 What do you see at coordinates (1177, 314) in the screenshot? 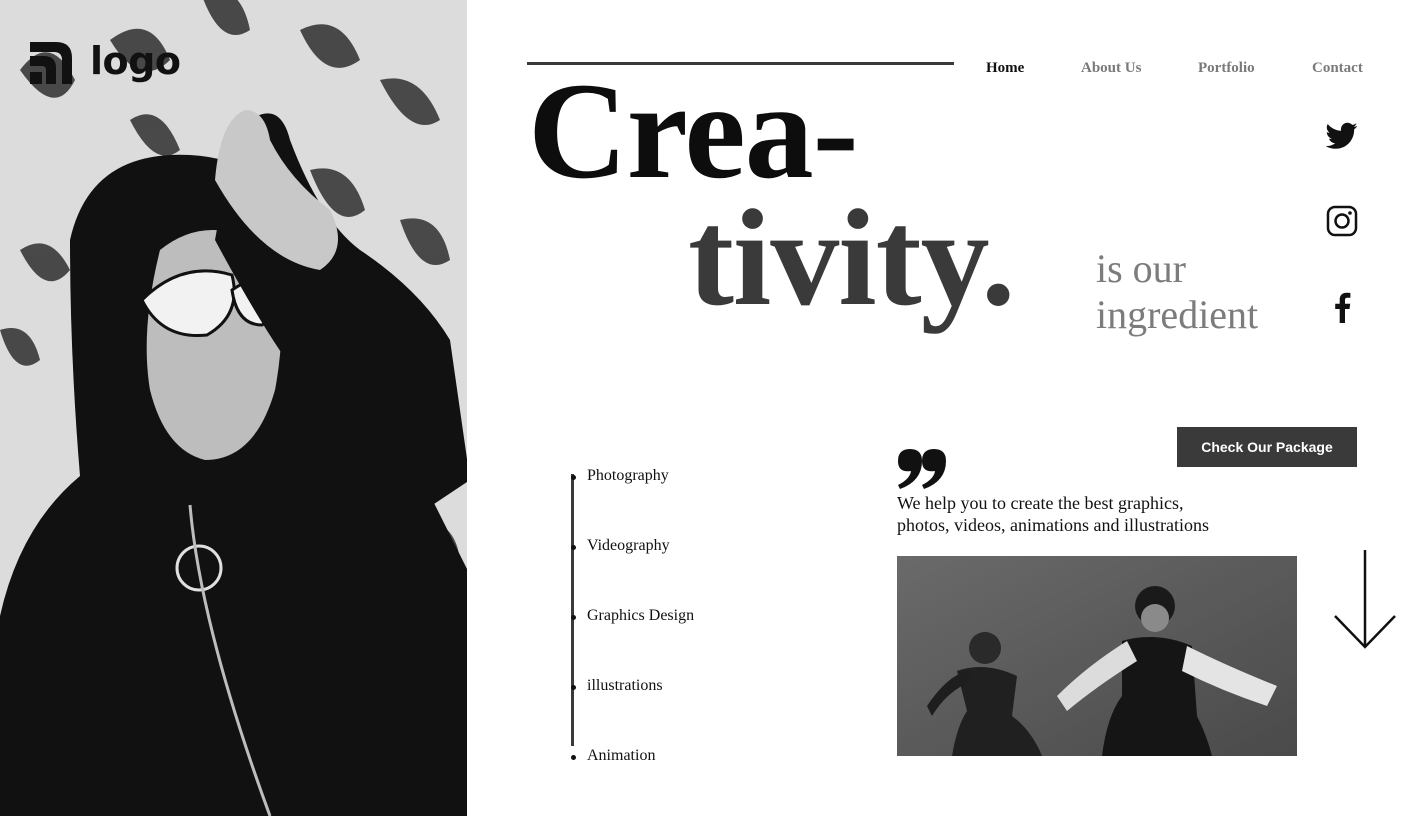
I see `subheadline-line-2: ingredient` at bounding box center [1177, 314].